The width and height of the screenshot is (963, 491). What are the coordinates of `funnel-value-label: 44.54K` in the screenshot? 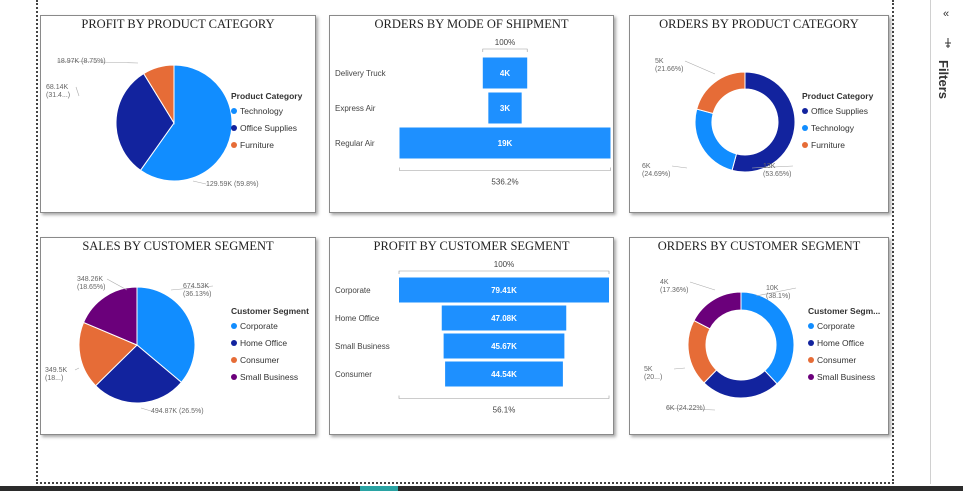 It's located at (504, 374).